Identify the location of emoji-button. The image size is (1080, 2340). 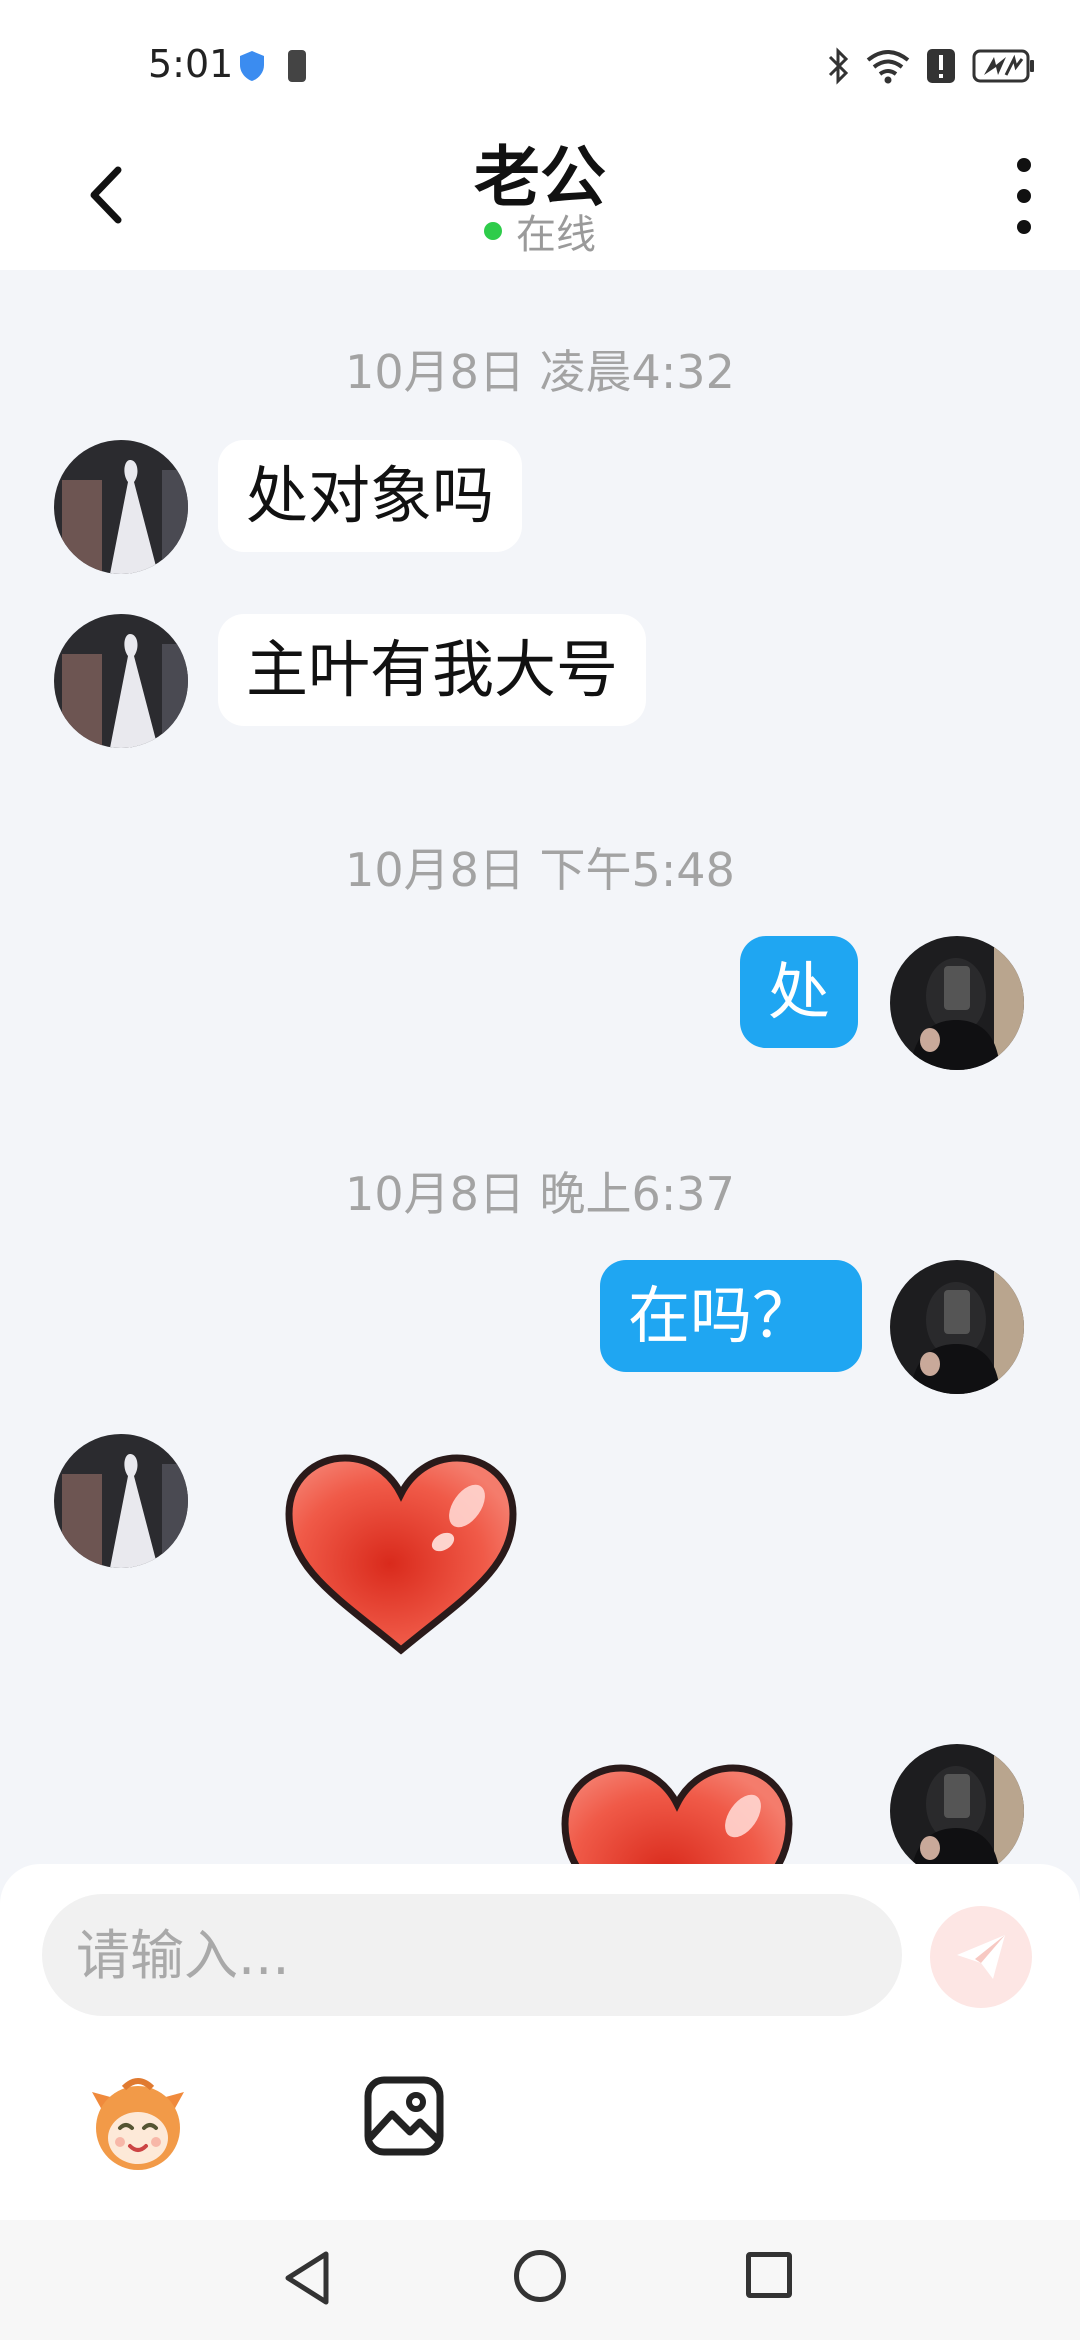
(138, 2124).